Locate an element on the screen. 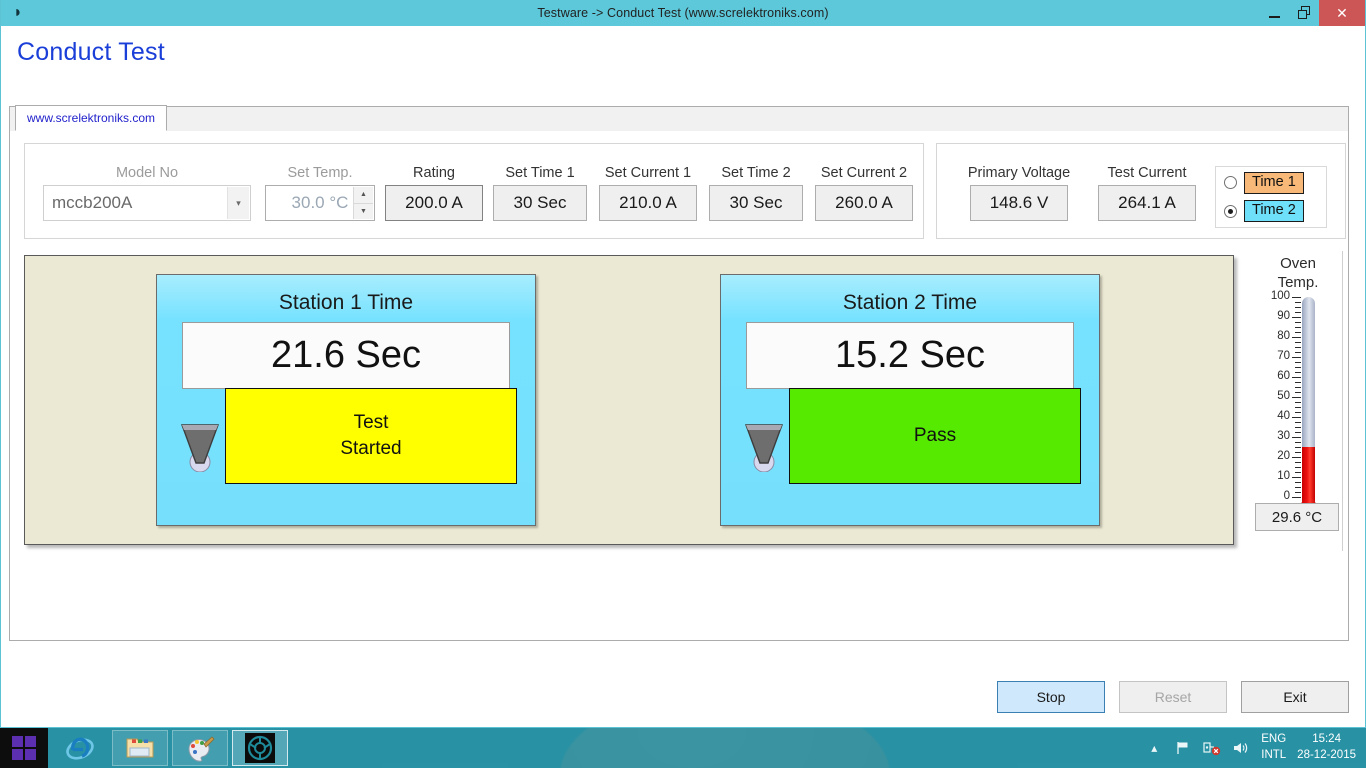 Image resolution: width=1366 pixels, height=768 pixels. windows-start-icon is located at coordinates (24, 748).